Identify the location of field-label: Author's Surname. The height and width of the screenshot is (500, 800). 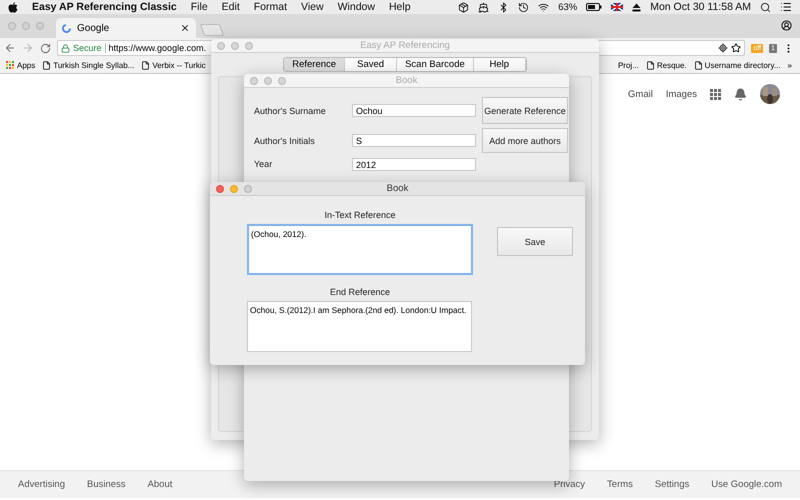
(290, 111).